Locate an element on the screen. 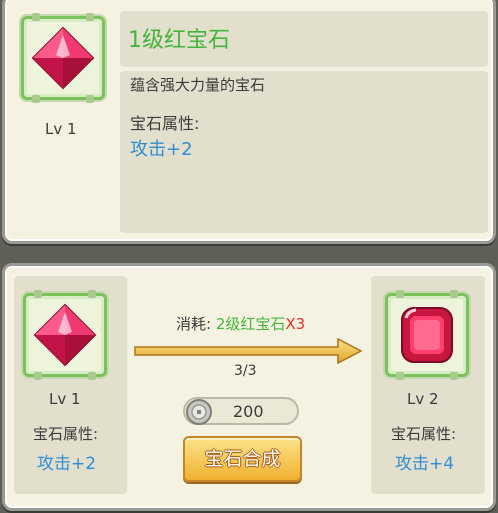 Image resolution: width=498 pixels, height=513 pixels. gem-attr-label: 宝石属性: is located at coordinates (165, 123).